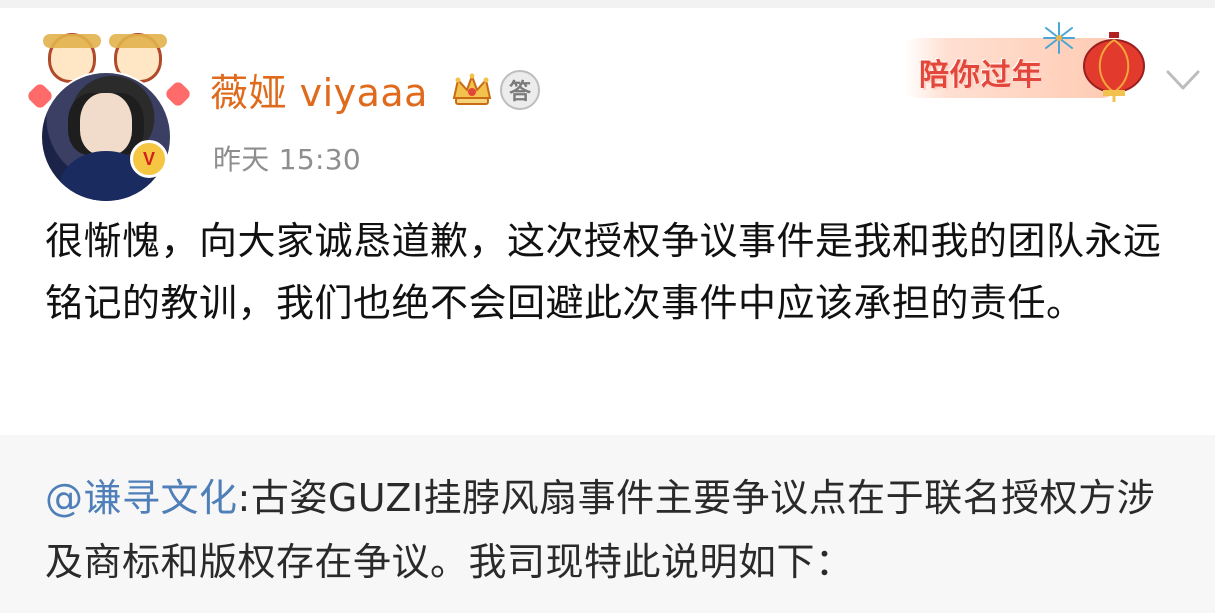 This screenshot has width=1215, height=613. What do you see at coordinates (981, 75) in the screenshot?
I see `festival-badge-text: 陪你过年` at bounding box center [981, 75].